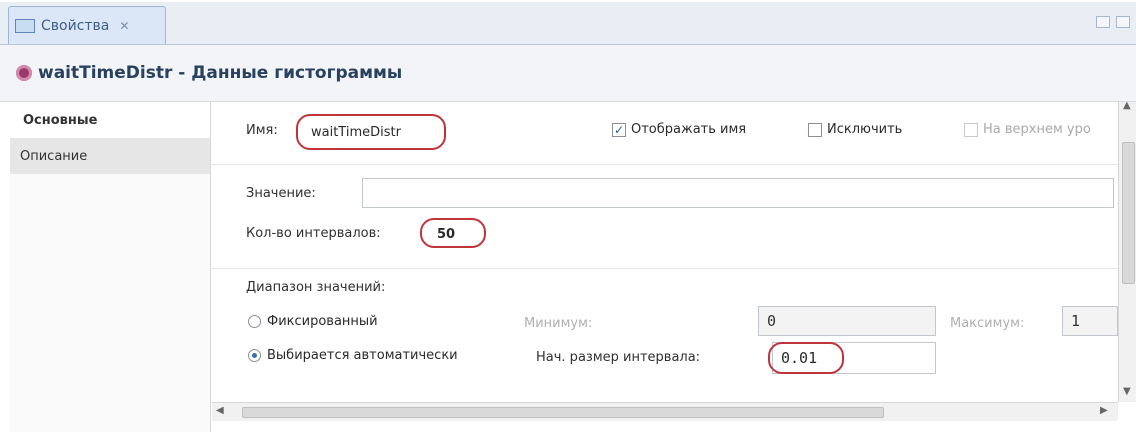  What do you see at coordinates (1127, 105) in the screenshot?
I see `scroll-up-icon: ▲` at bounding box center [1127, 105].